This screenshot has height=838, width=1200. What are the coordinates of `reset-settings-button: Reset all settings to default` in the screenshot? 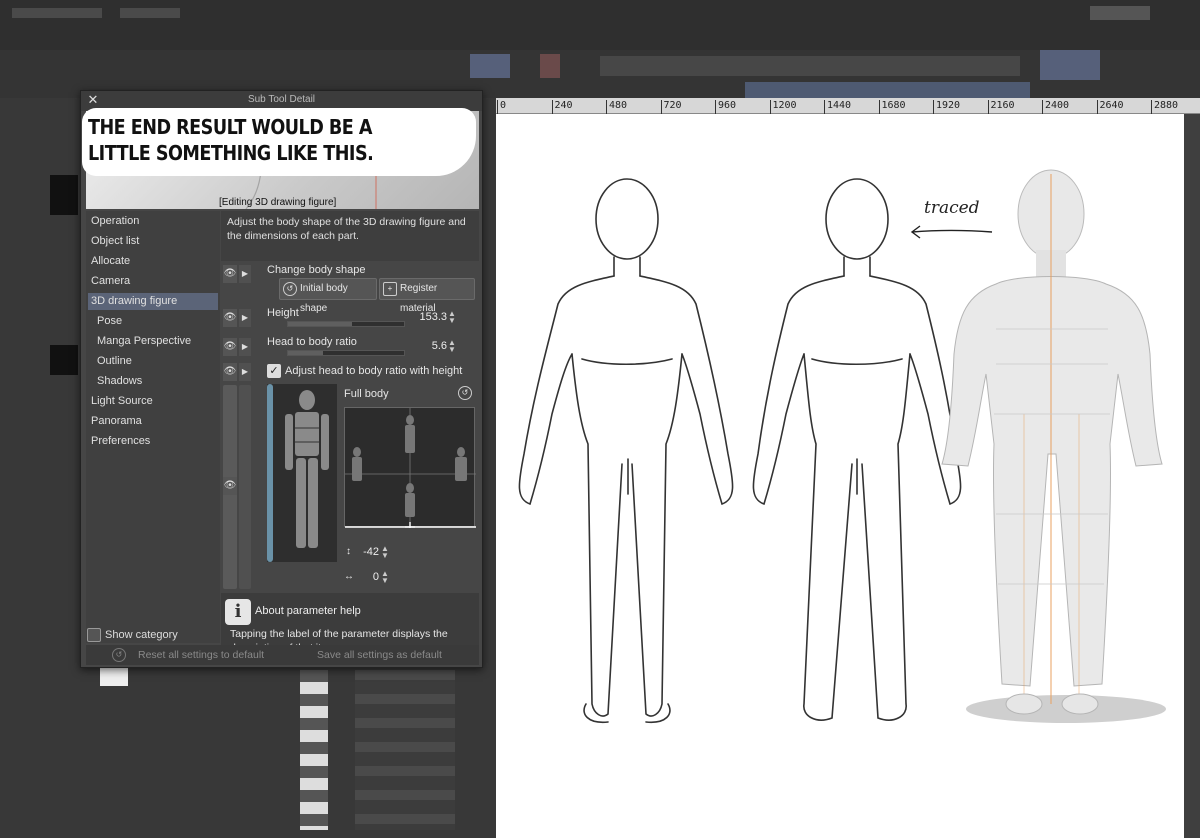 It's located at (201, 655).